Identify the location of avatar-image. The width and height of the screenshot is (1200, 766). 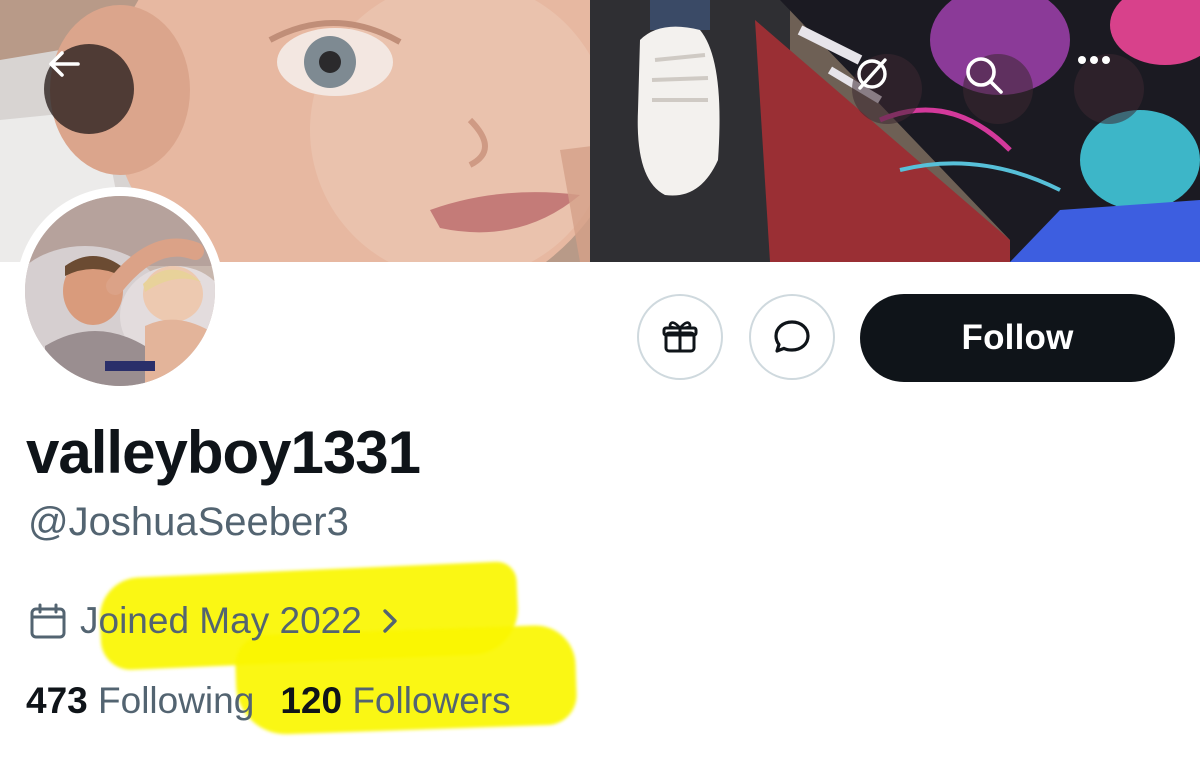
(120, 291).